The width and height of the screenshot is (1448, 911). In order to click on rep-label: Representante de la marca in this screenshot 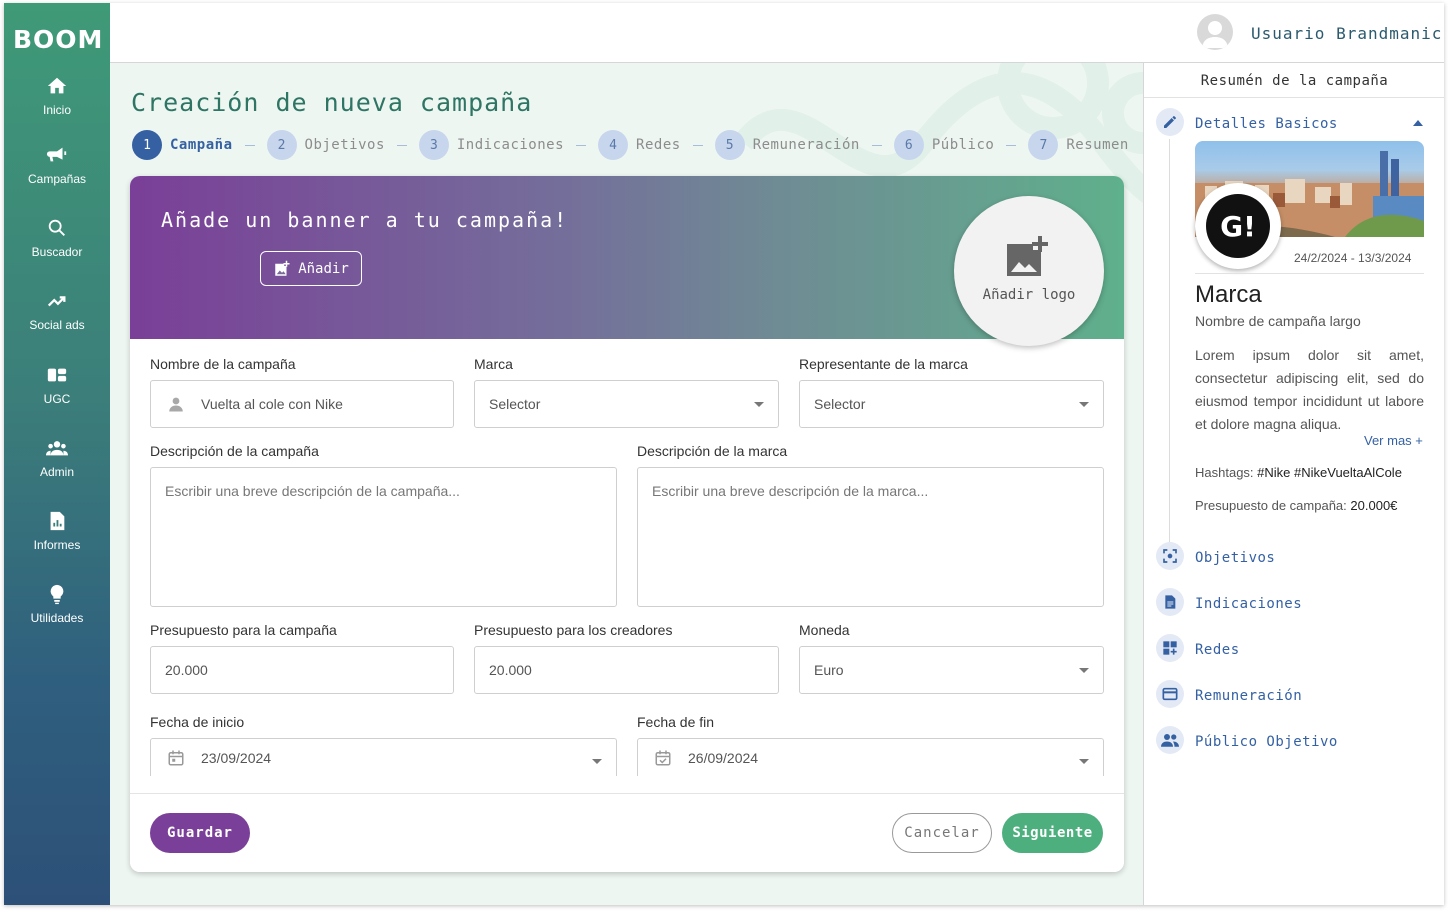, I will do `click(883, 364)`.